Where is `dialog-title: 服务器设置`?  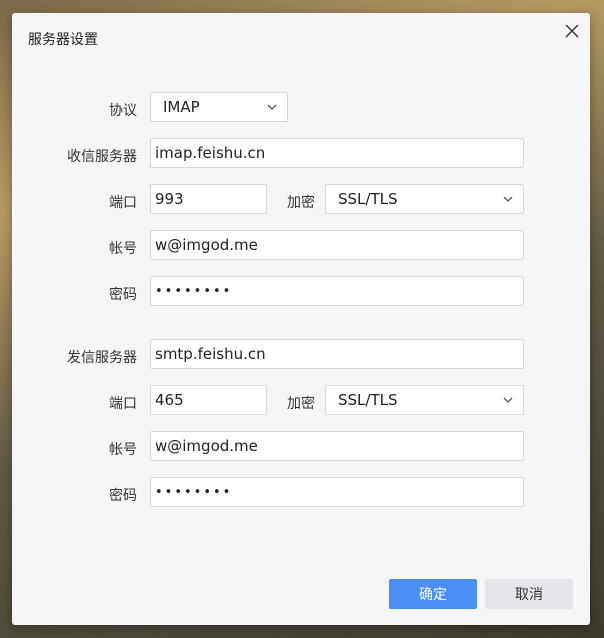 dialog-title: 服务器设置 is located at coordinates (63, 40).